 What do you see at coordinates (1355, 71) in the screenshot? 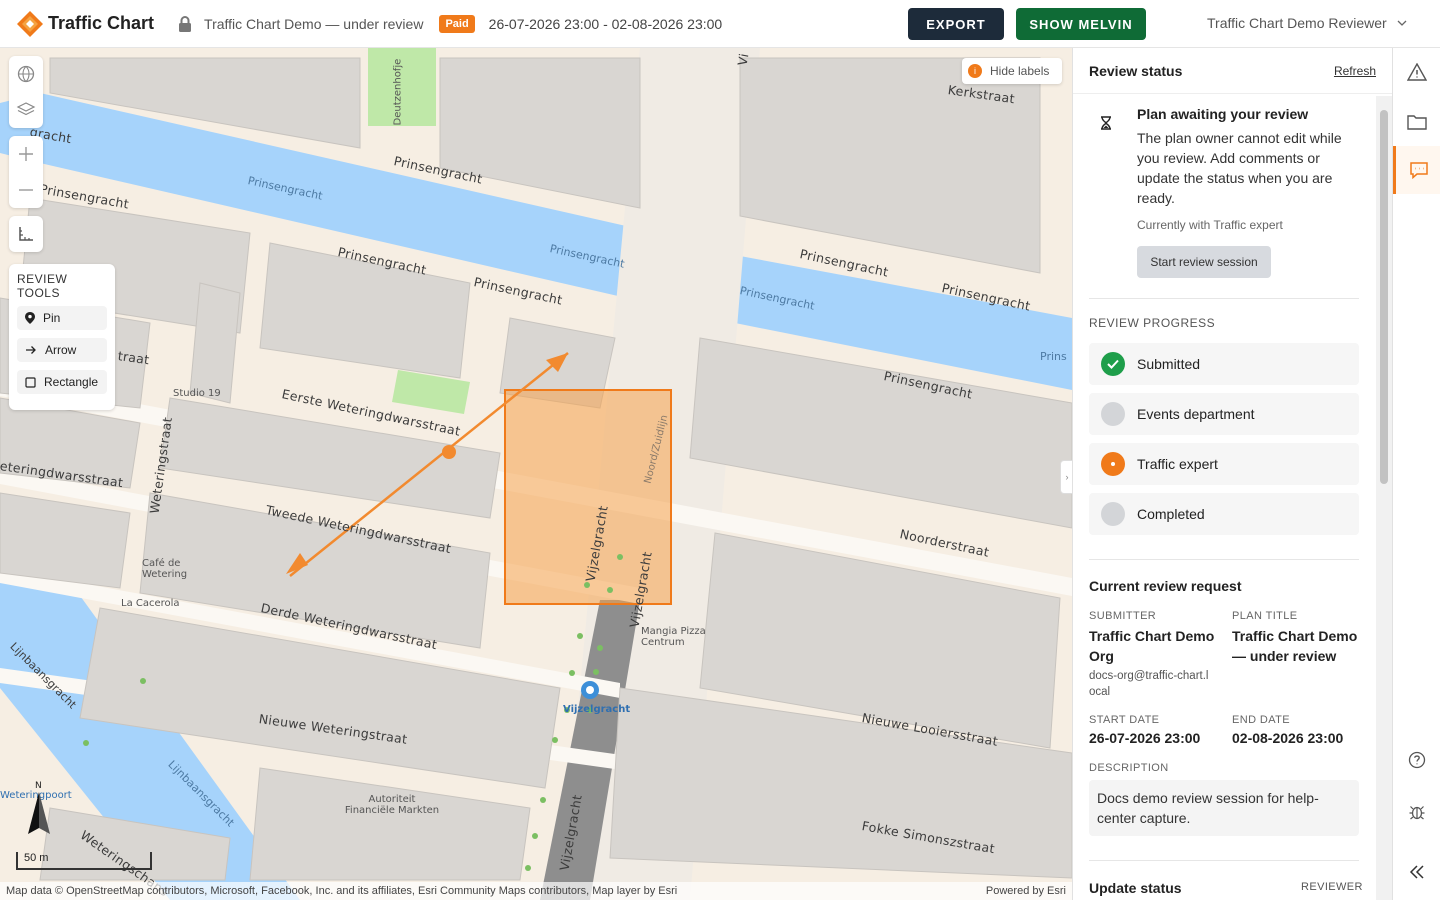
I see `refresh-link: Refresh` at bounding box center [1355, 71].